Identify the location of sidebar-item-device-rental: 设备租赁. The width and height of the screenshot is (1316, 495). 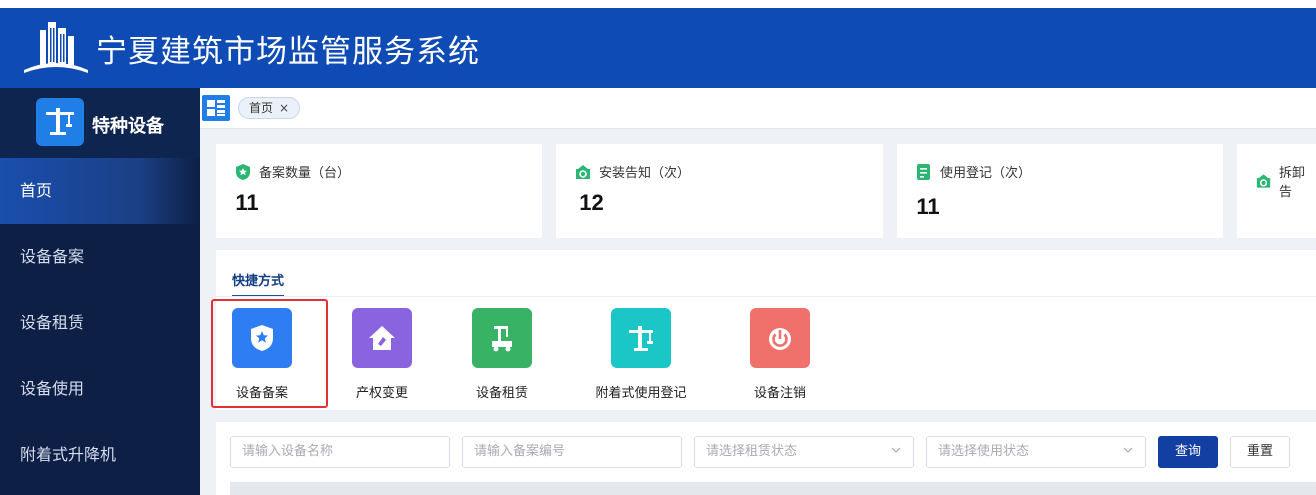
(100, 323).